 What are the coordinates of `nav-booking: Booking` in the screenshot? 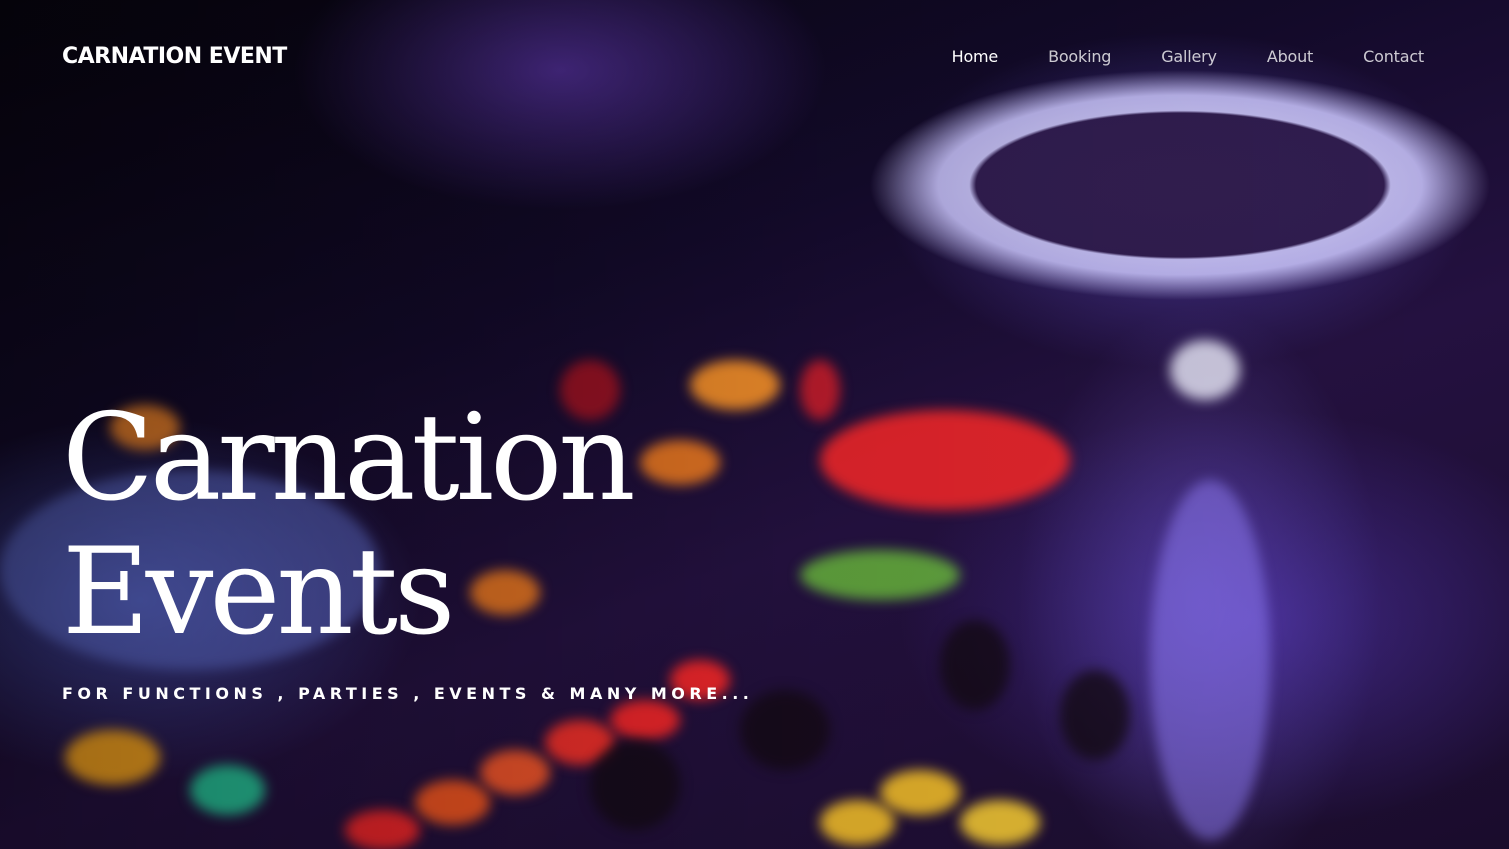 It's located at (1079, 56).